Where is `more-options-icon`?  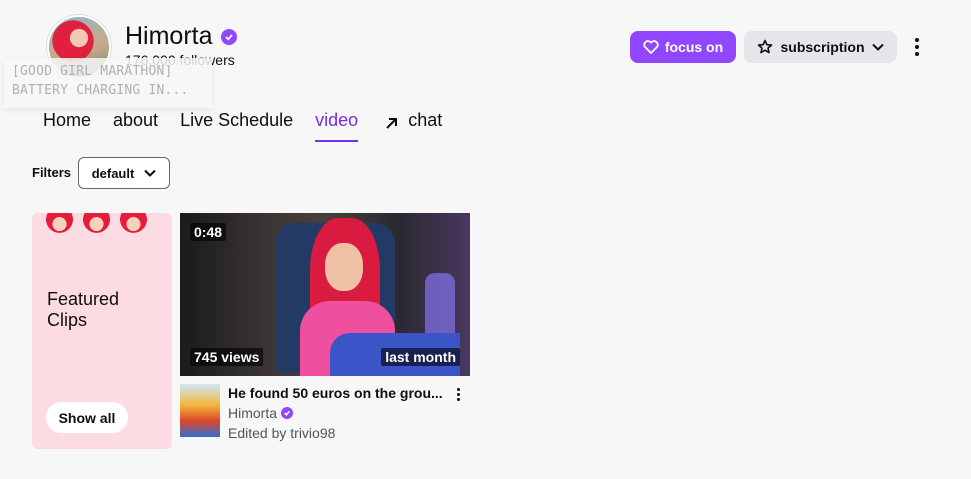
more-options-icon is located at coordinates (917, 47).